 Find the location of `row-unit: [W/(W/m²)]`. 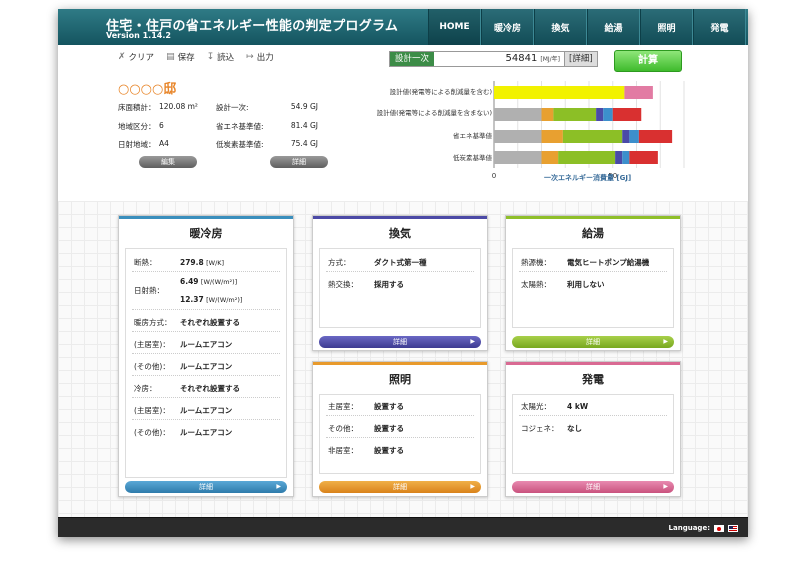

row-unit: [W/(W/m²)] is located at coordinates (219, 282).